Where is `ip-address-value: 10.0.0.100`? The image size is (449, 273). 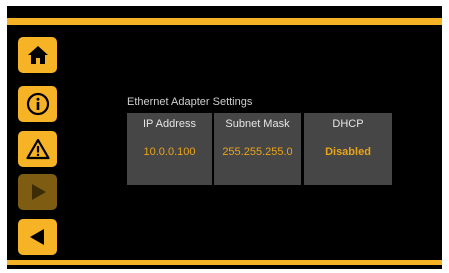
ip-address-value: 10.0.0.100 is located at coordinates (169, 152).